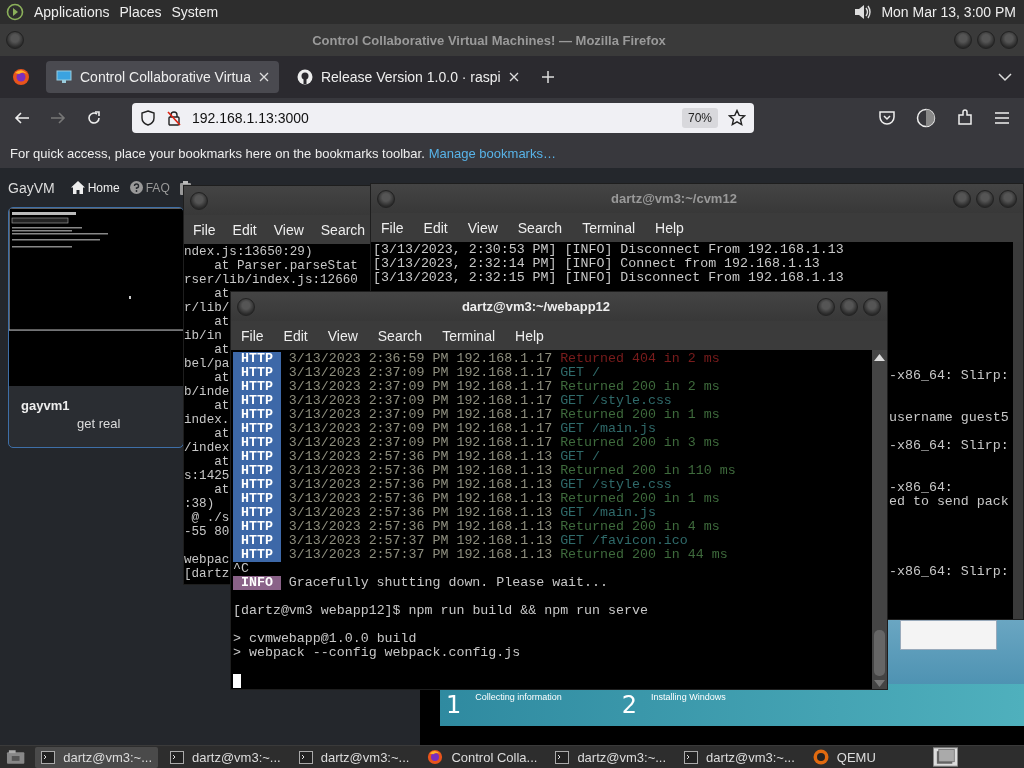 The width and height of the screenshot is (1024, 768). What do you see at coordinates (22, 118) in the screenshot?
I see `back-icon` at bounding box center [22, 118].